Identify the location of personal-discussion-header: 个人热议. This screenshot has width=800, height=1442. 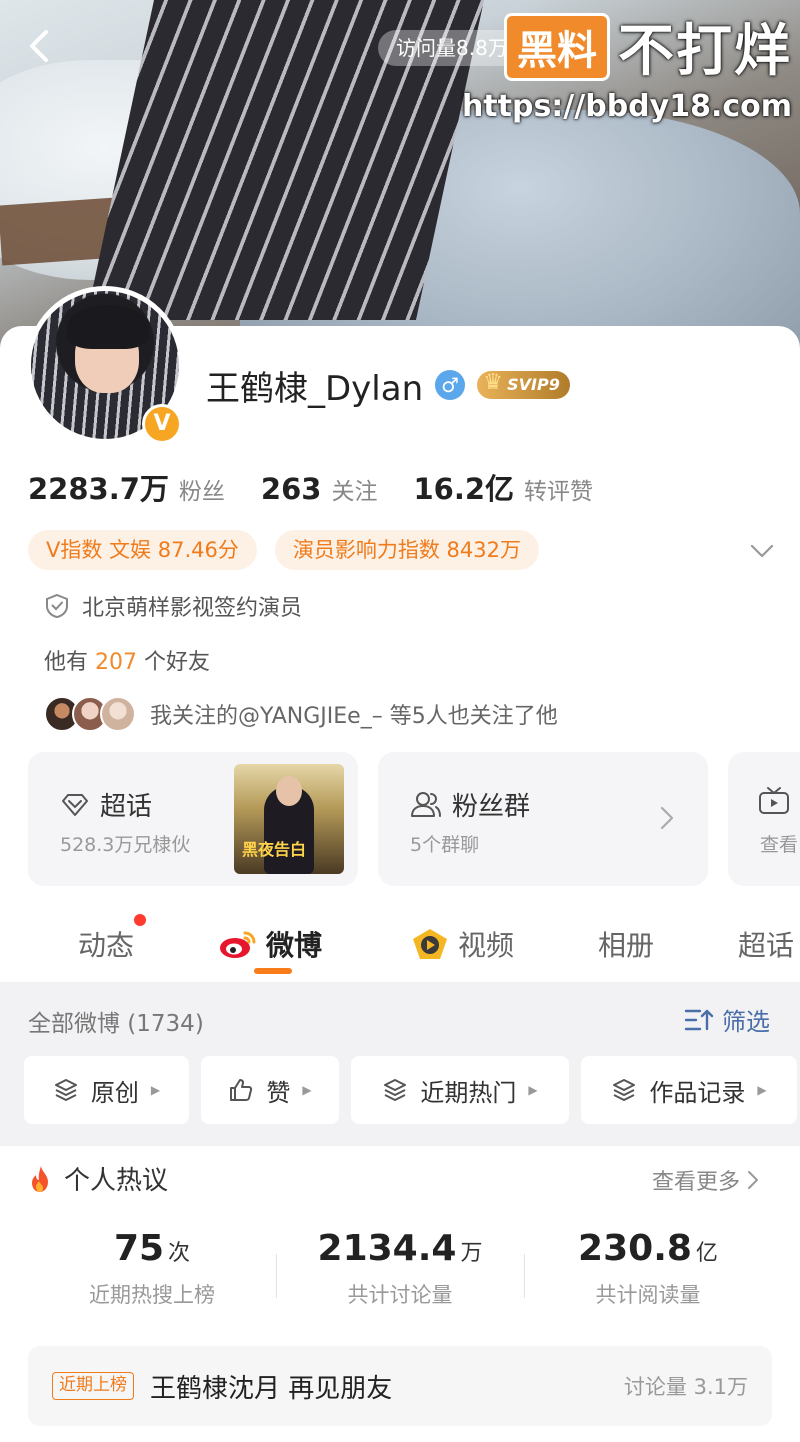
(98, 1178).